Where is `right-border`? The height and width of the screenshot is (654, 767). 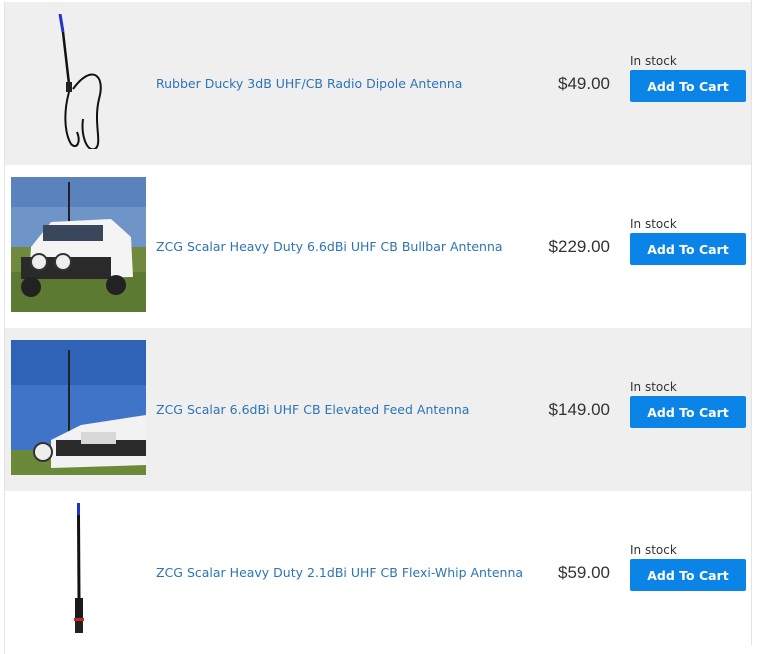 right-border is located at coordinates (751, 322).